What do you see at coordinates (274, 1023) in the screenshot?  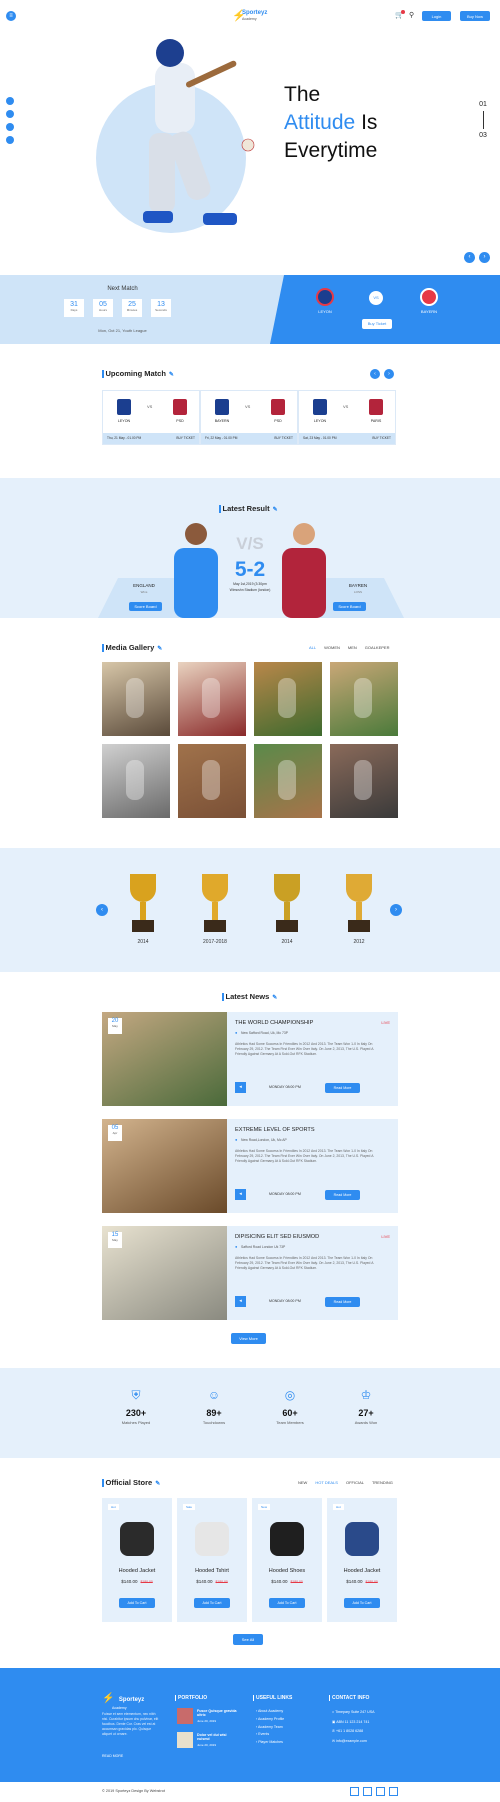 I see `news-headline: THE WORLD CHAMPIONSHIP` at bounding box center [274, 1023].